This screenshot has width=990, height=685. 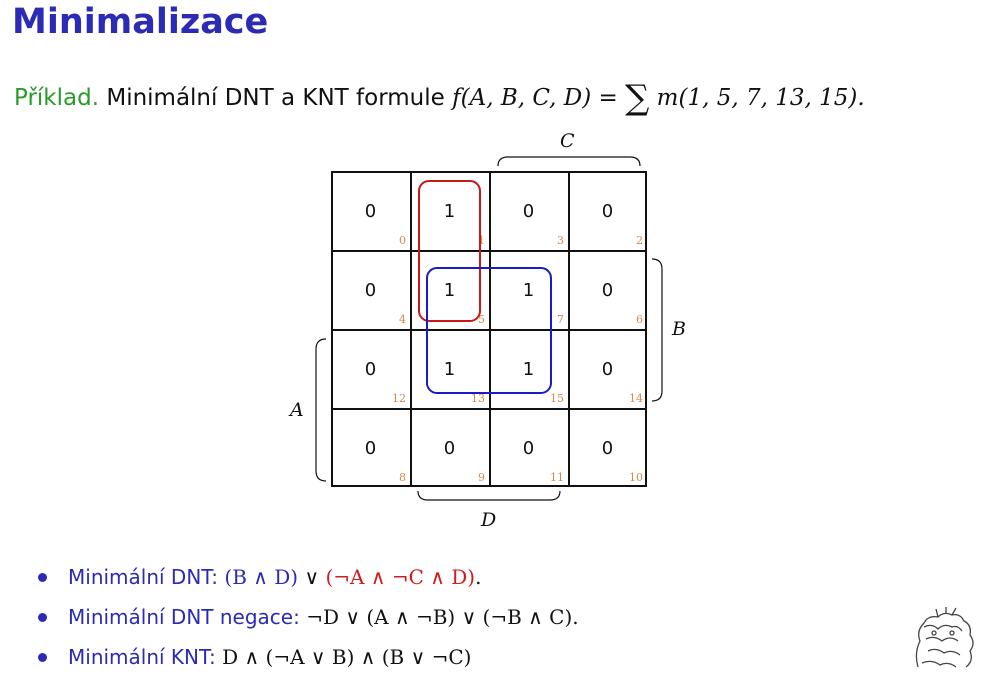 I want to click on page-title: Minimalizace, so click(x=140, y=22).